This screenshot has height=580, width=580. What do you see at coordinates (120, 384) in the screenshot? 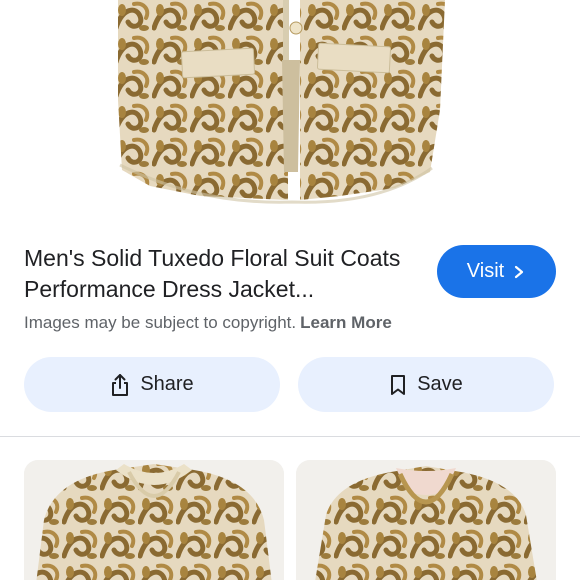
I see `share-icon` at bounding box center [120, 384].